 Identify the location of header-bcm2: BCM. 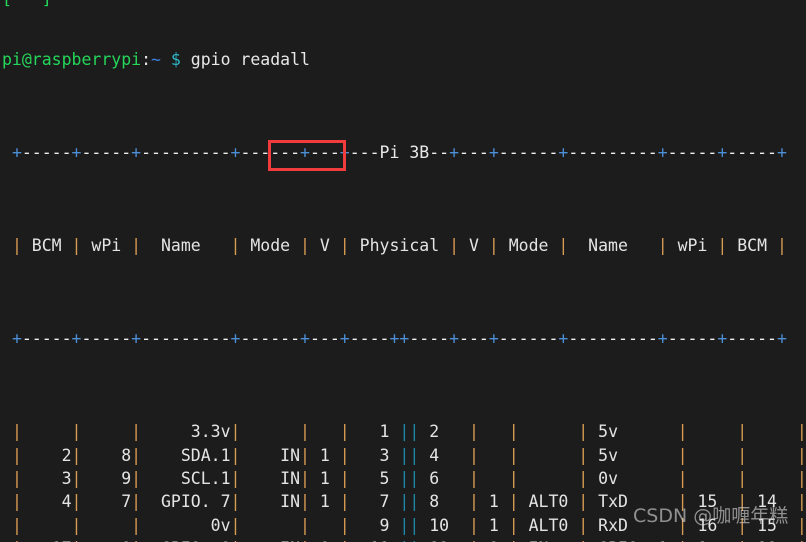
(752, 245).